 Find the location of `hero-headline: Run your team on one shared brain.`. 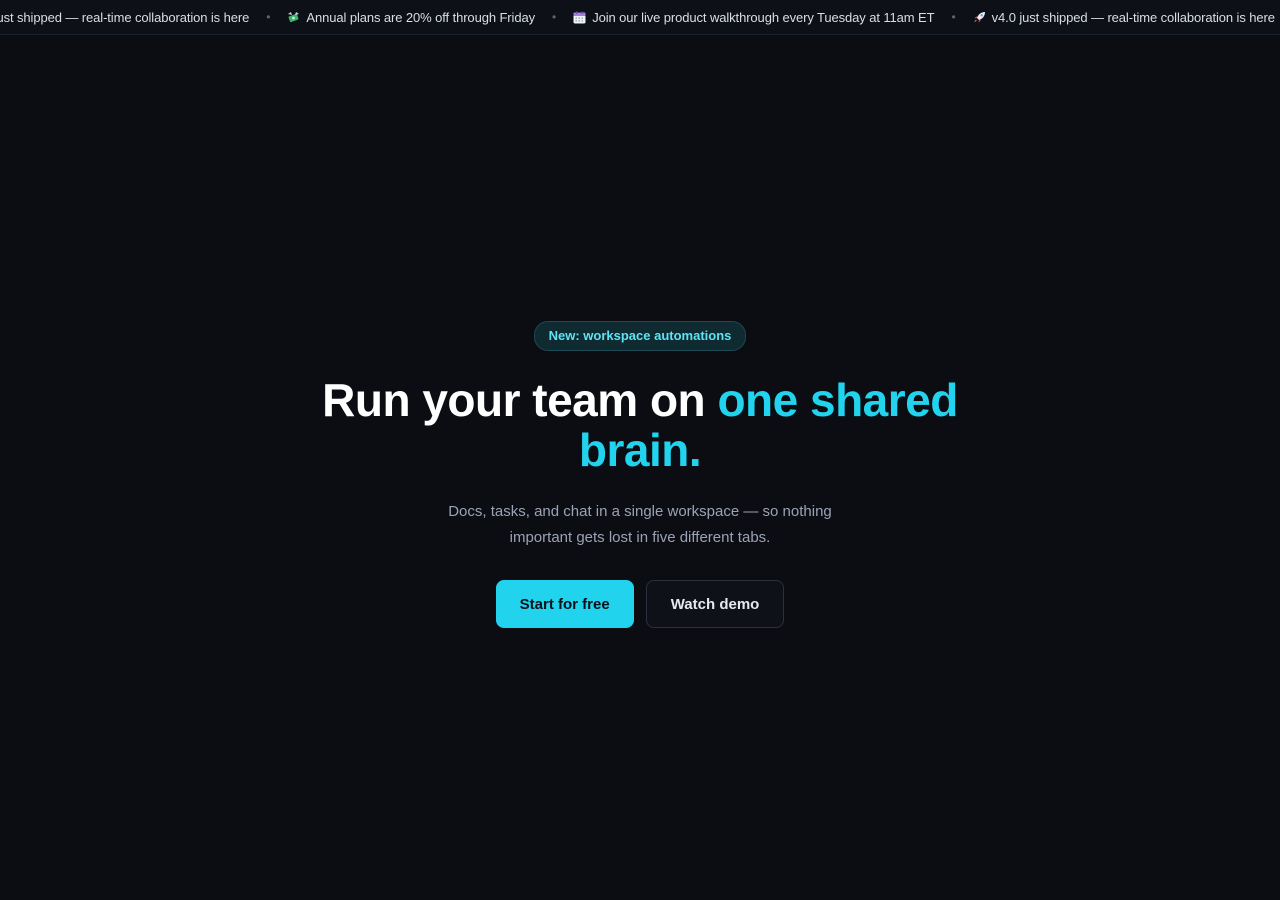

hero-headline: Run your team on one shared brain. is located at coordinates (640, 425).